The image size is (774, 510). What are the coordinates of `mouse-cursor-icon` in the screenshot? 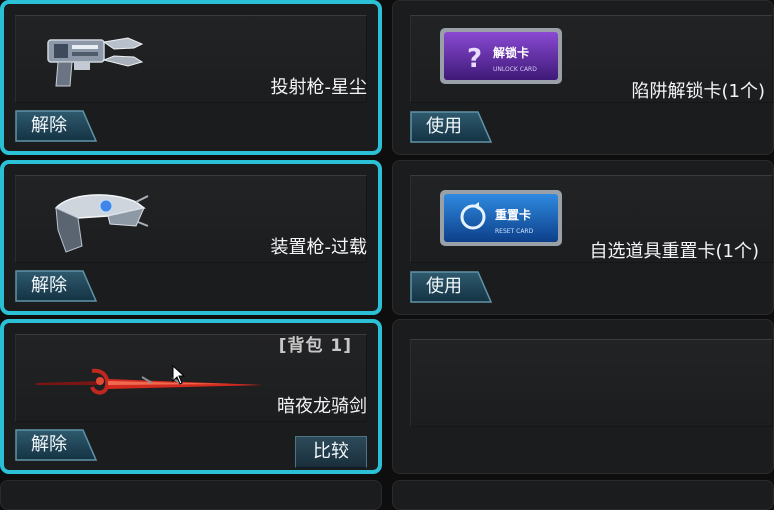 It's located at (179, 375).